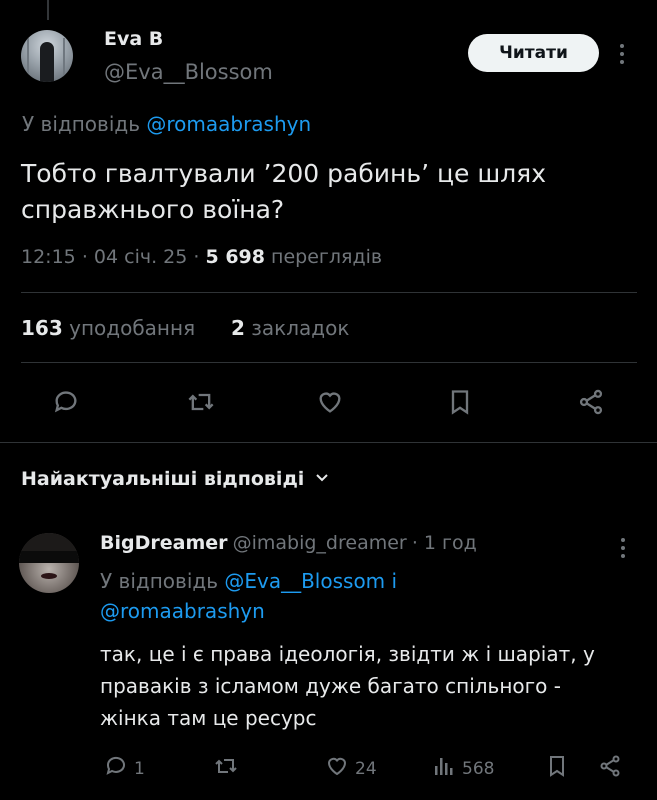 This screenshot has height=800, width=657. I want to click on reply-share-button, so click(610, 768).